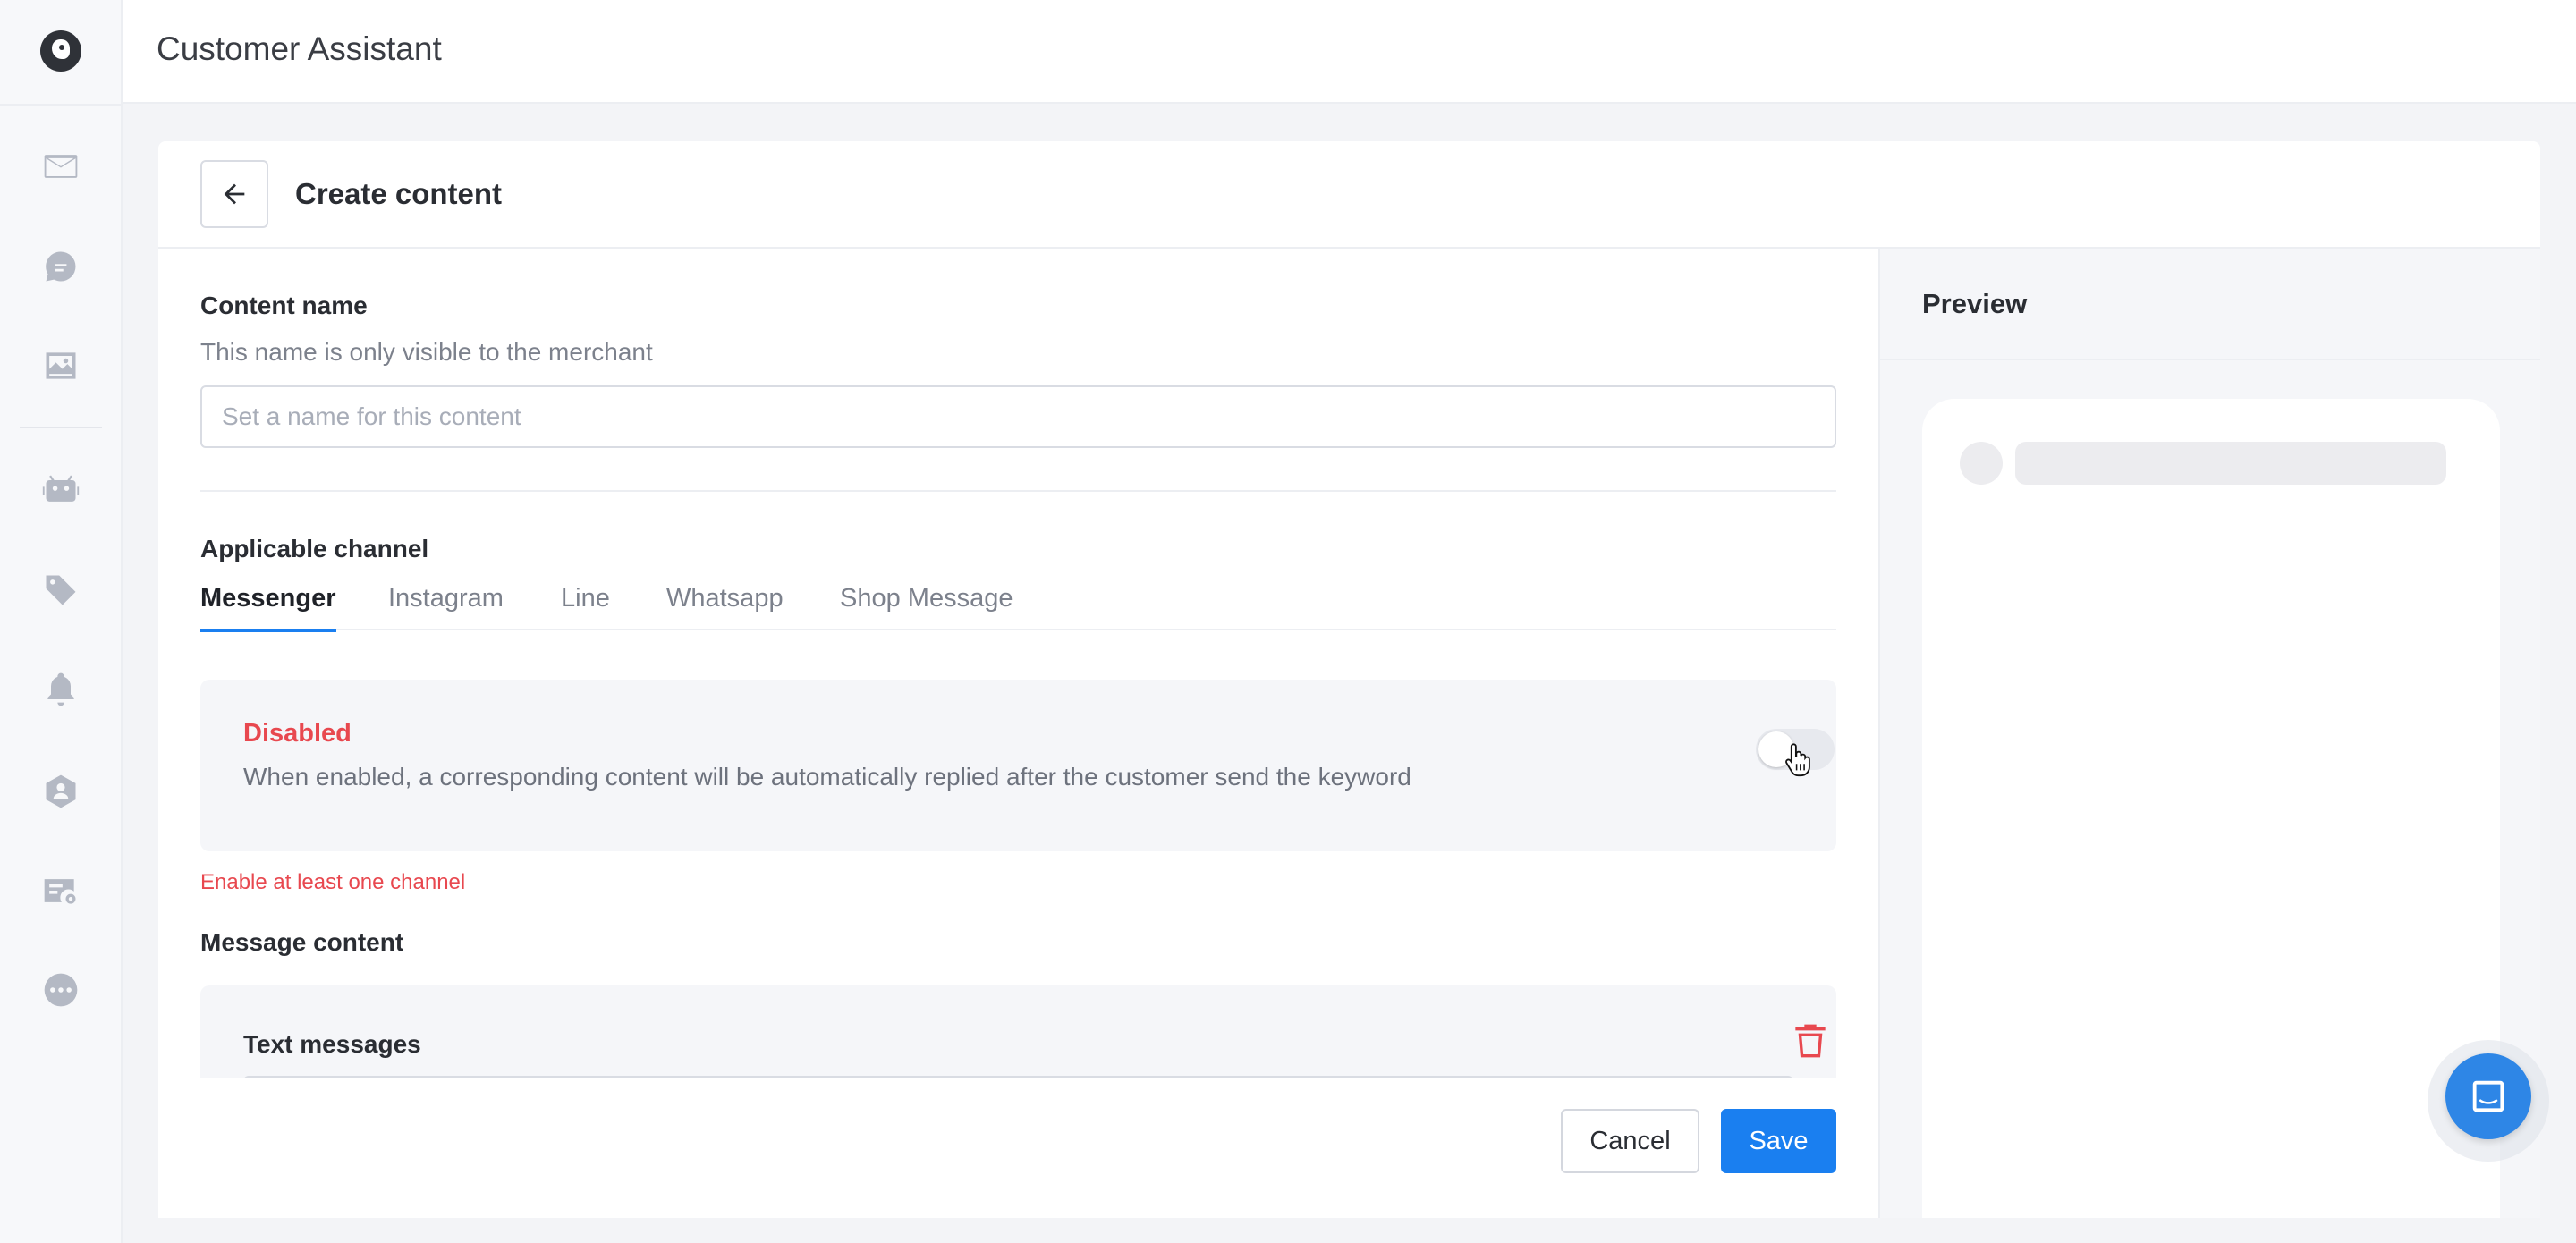 The width and height of the screenshot is (2576, 1243). Describe the element at coordinates (1975, 303) in the screenshot. I see `preview-title: Preview` at that location.